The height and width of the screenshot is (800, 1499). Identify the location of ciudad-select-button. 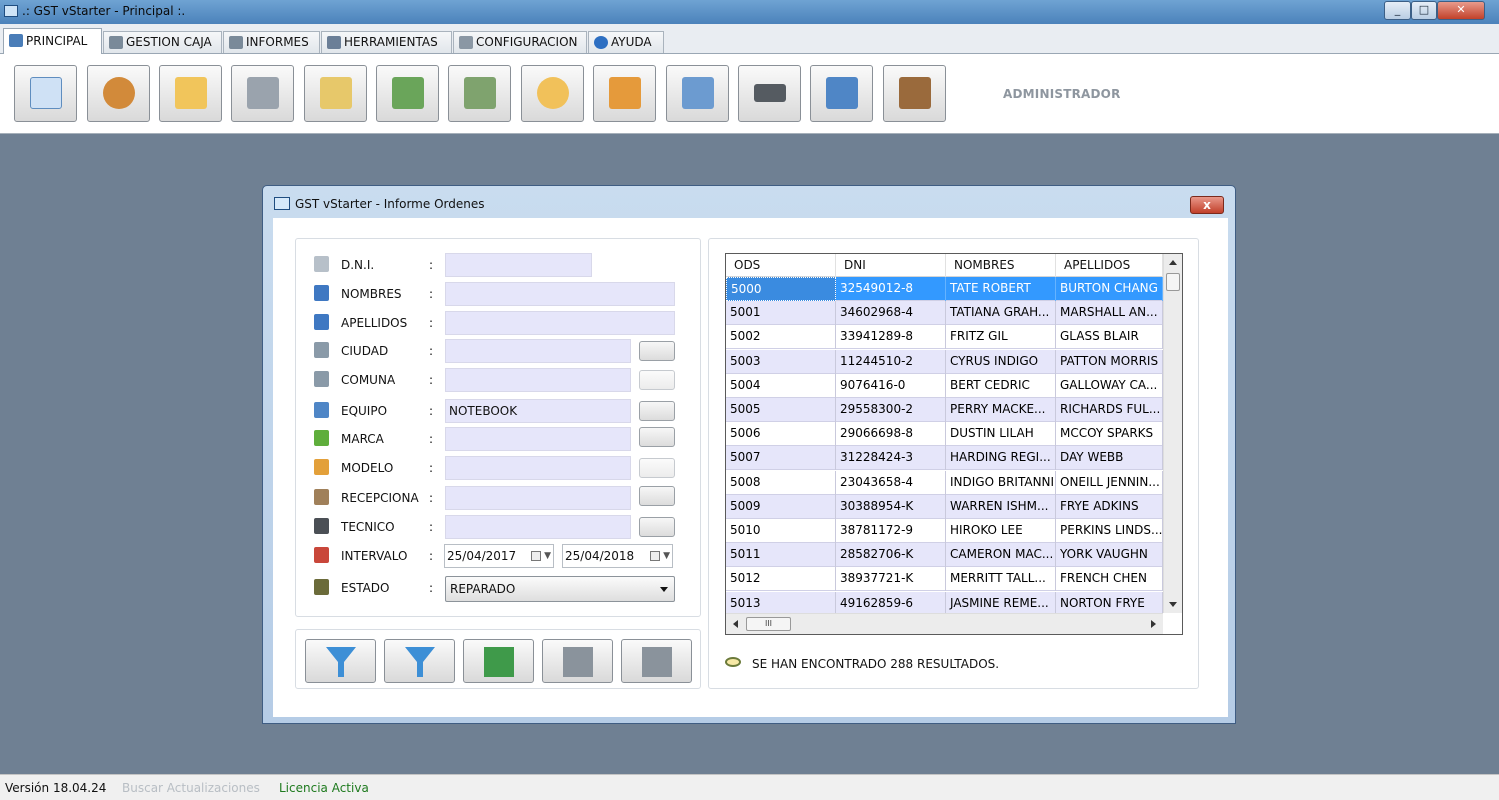
(657, 351).